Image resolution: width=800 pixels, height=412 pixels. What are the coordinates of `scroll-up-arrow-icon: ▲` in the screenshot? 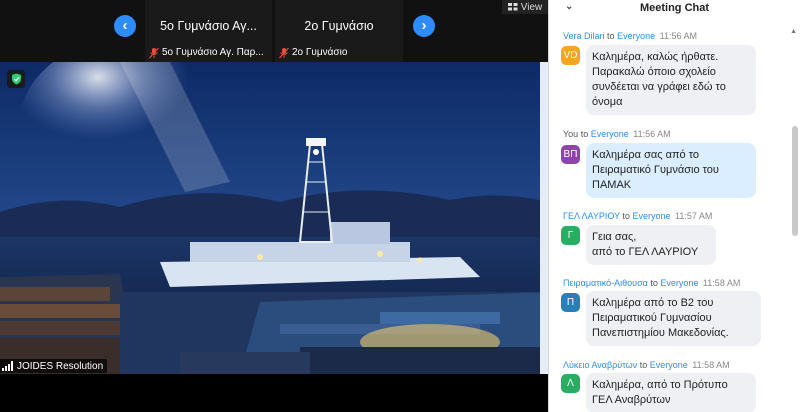 It's located at (793, 31).